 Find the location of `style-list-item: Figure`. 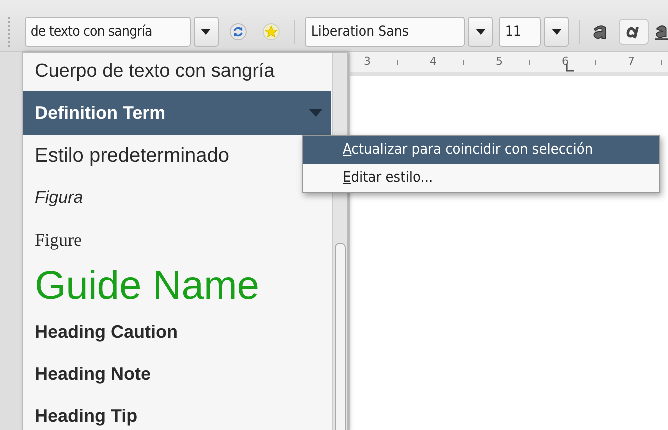

style-list-item: Figure is located at coordinates (177, 240).